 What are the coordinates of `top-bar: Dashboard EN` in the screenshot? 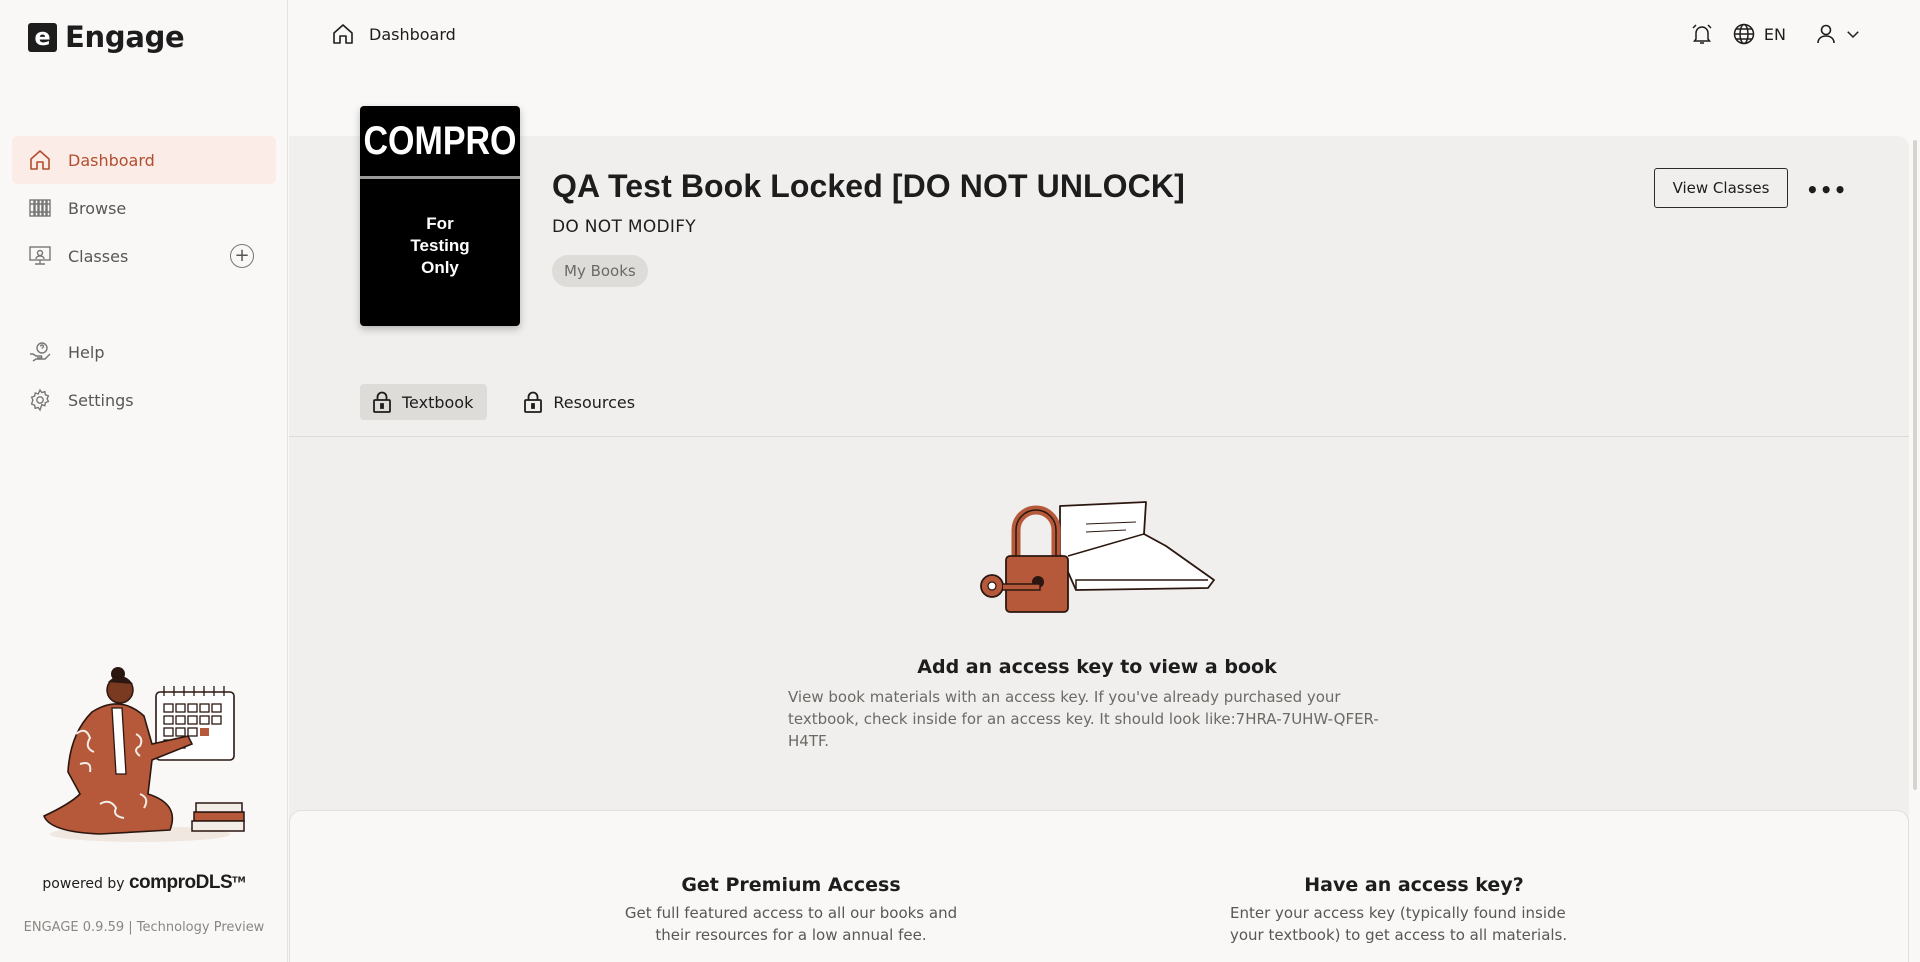 It's located at (1104, 36).